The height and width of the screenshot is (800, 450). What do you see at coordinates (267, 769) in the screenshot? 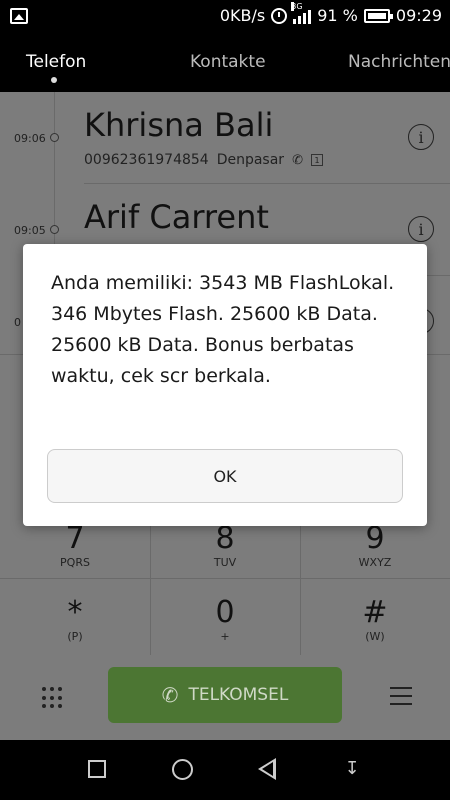
I see `back-icon` at bounding box center [267, 769].